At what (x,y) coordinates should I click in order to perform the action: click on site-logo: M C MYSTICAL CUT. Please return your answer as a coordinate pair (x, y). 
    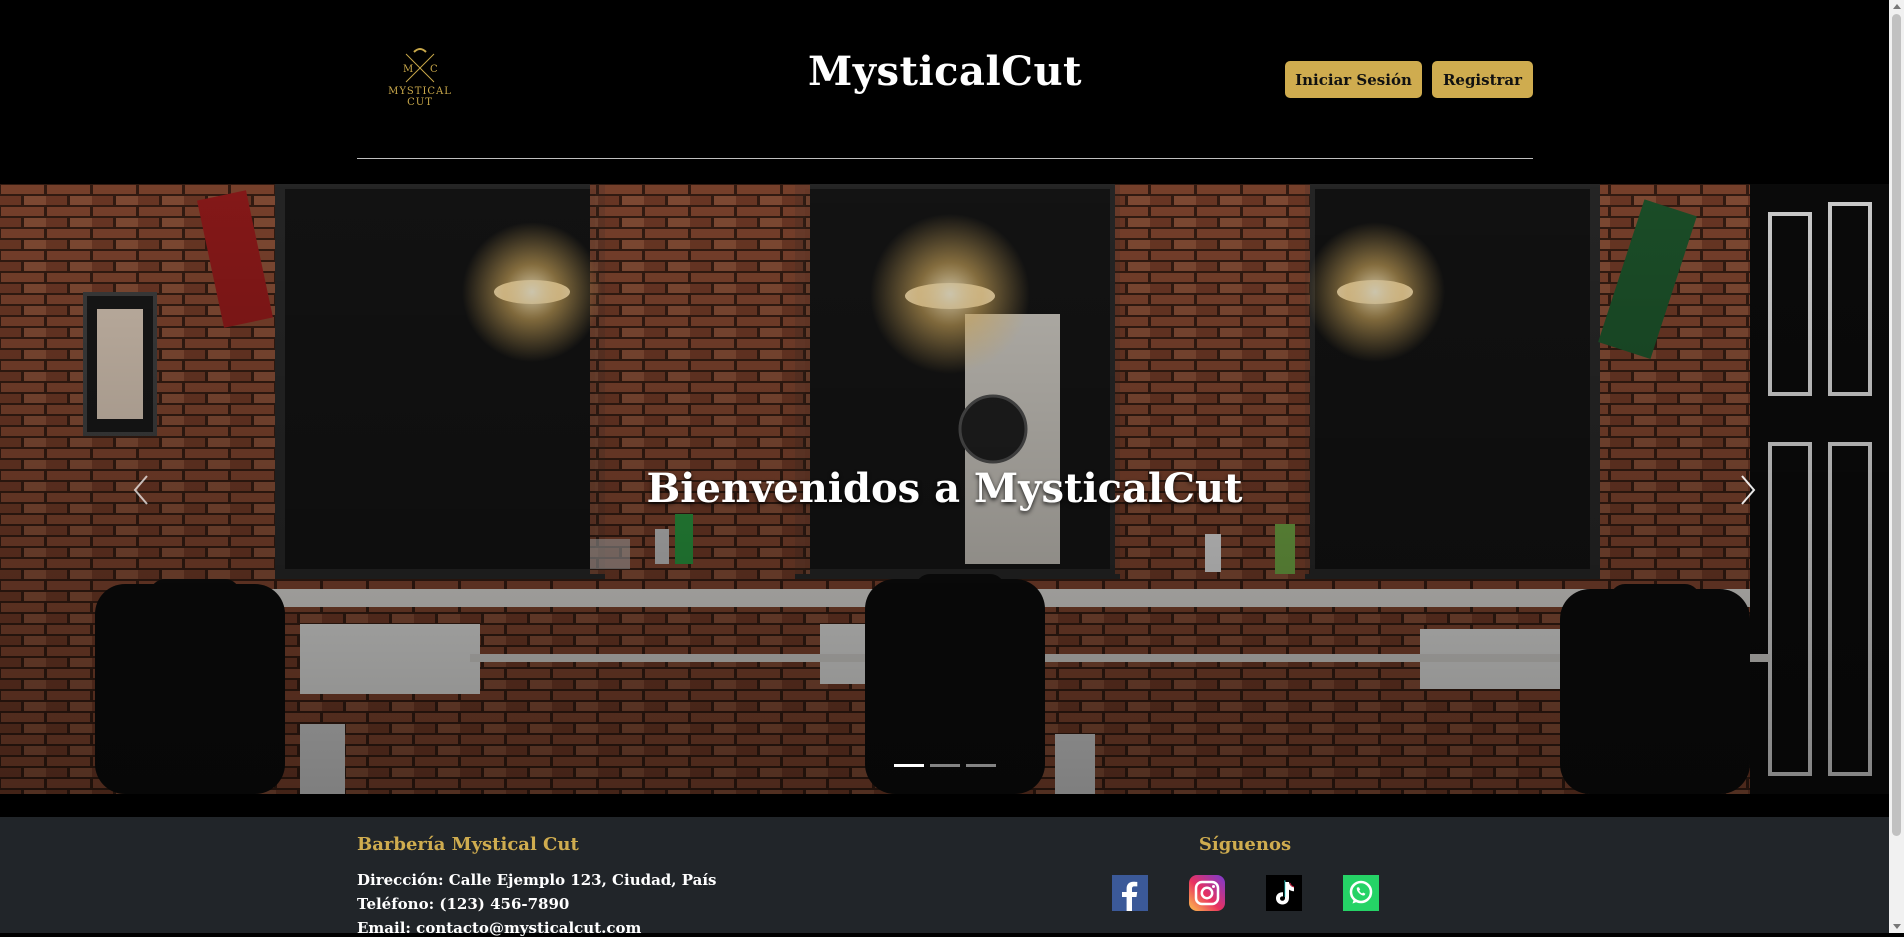
    Looking at the image, I should click on (420, 82).